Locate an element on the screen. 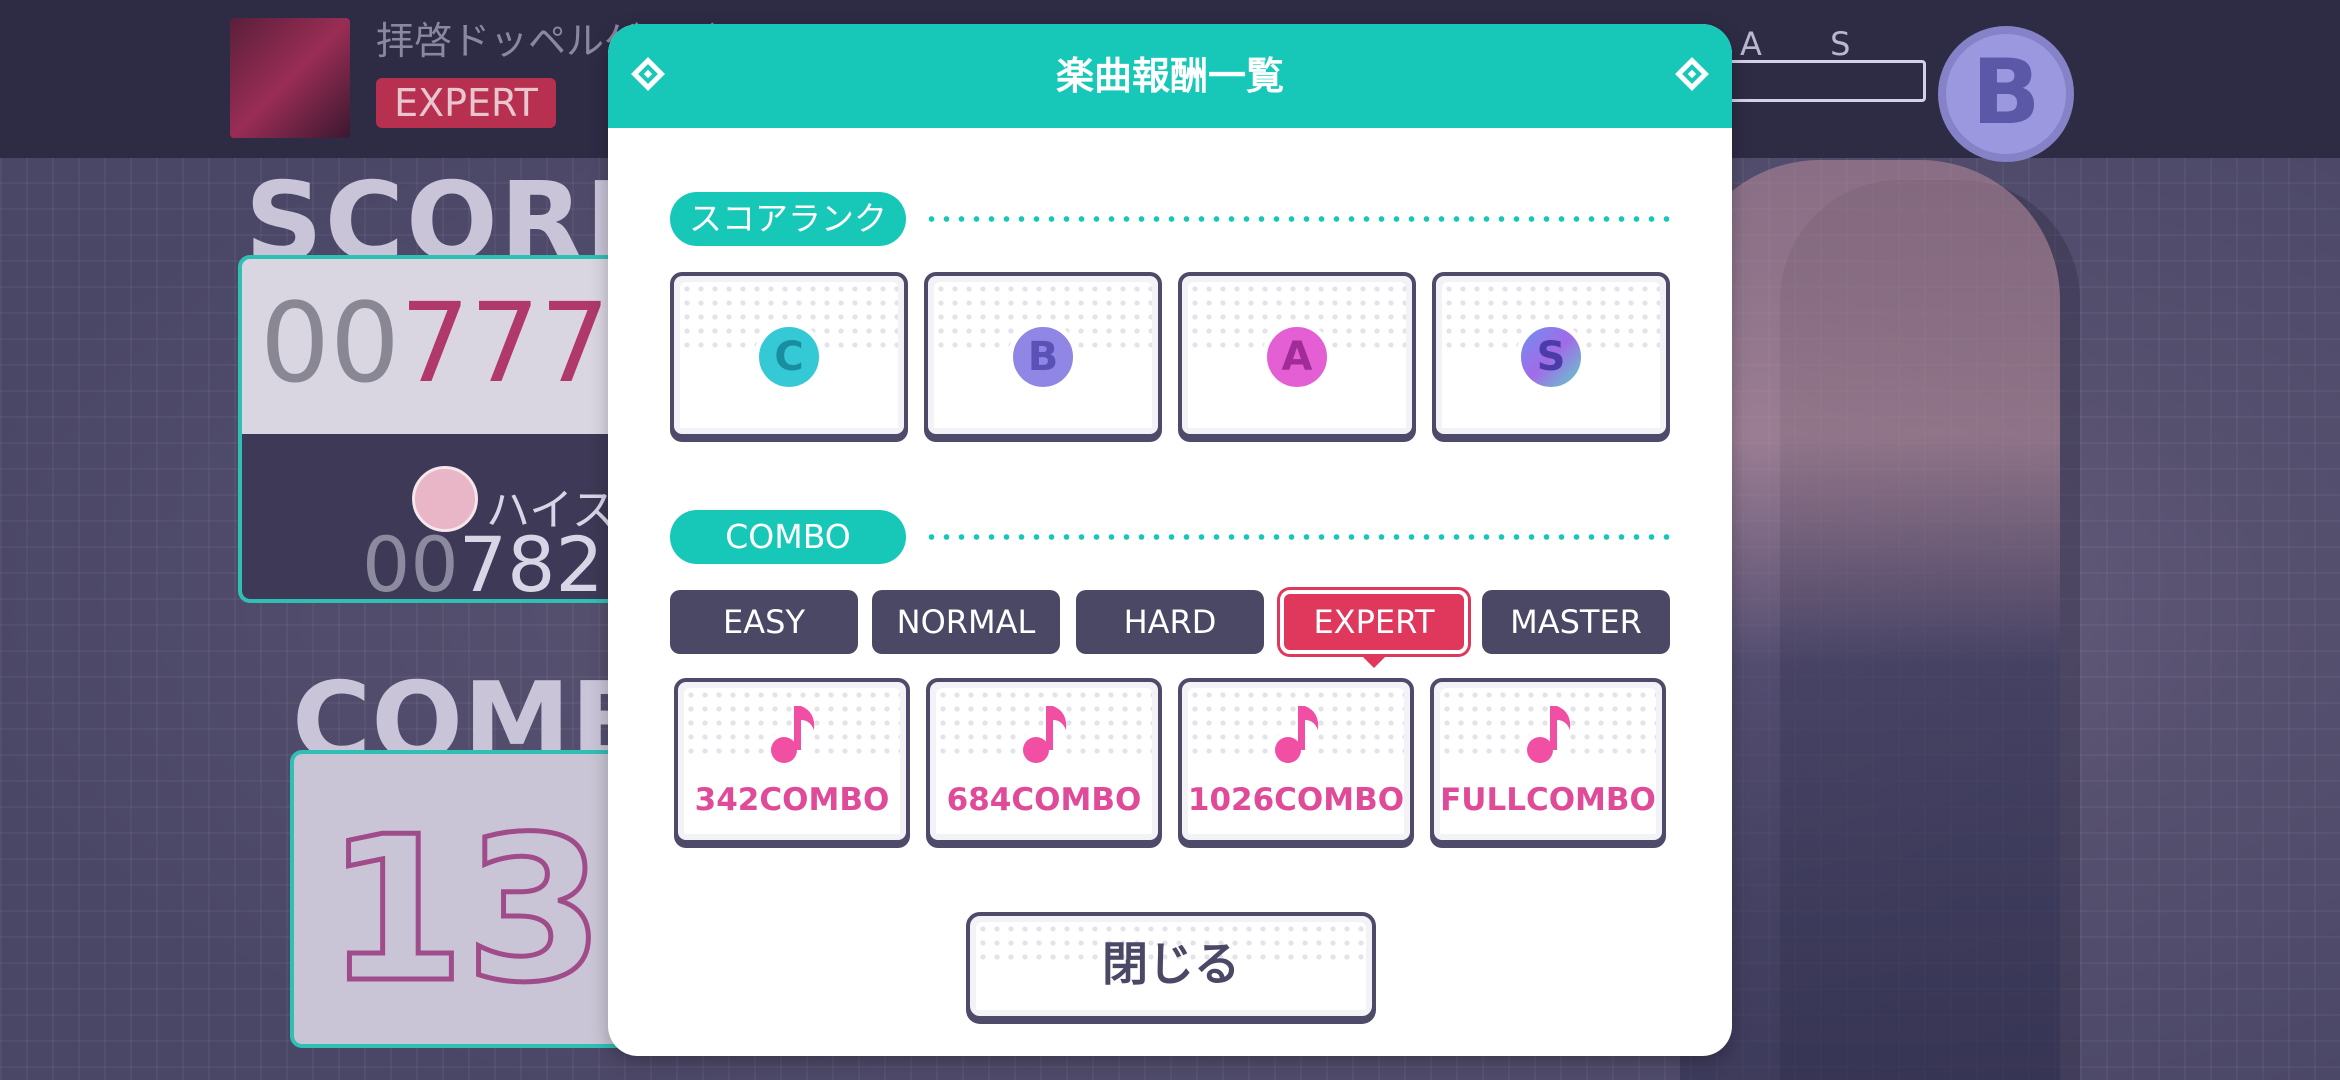 The width and height of the screenshot is (2340, 1080). character-illustration is located at coordinates (1870, 620).